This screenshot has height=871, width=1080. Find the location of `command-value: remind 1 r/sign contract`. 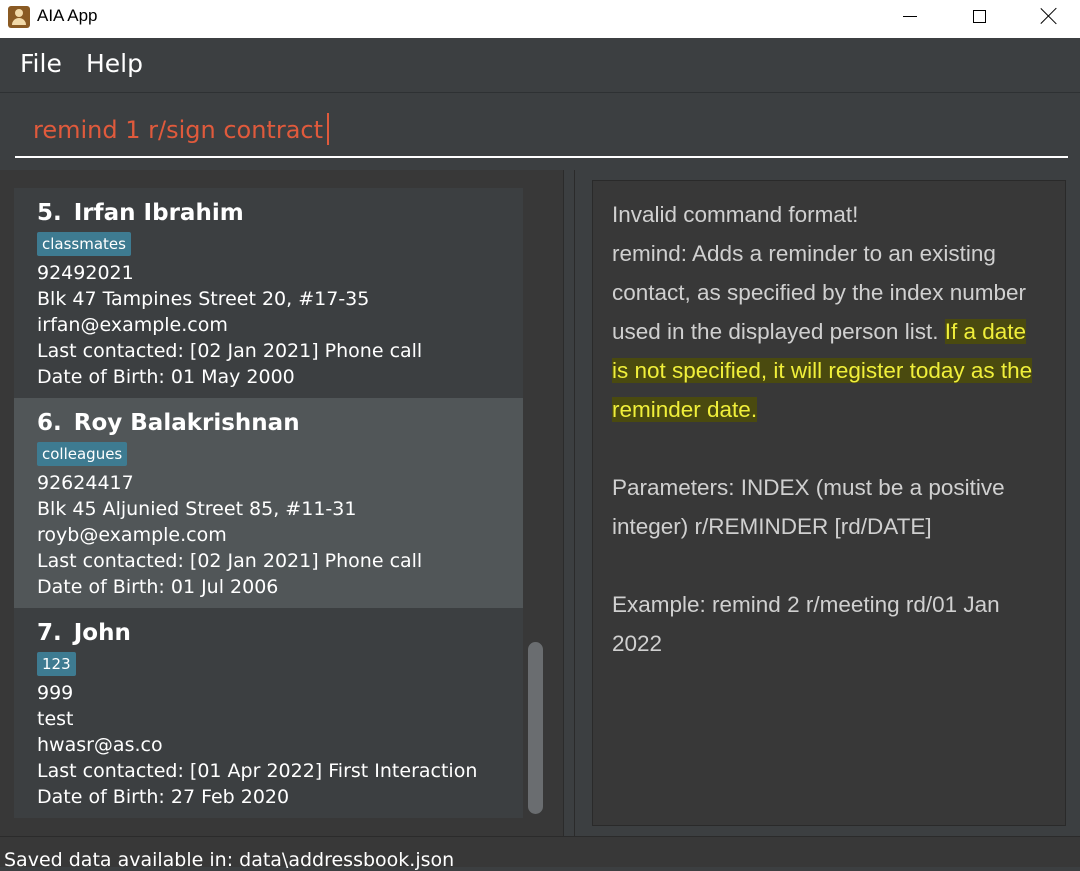

command-value: remind 1 r/sign contract is located at coordinates (178, 130).